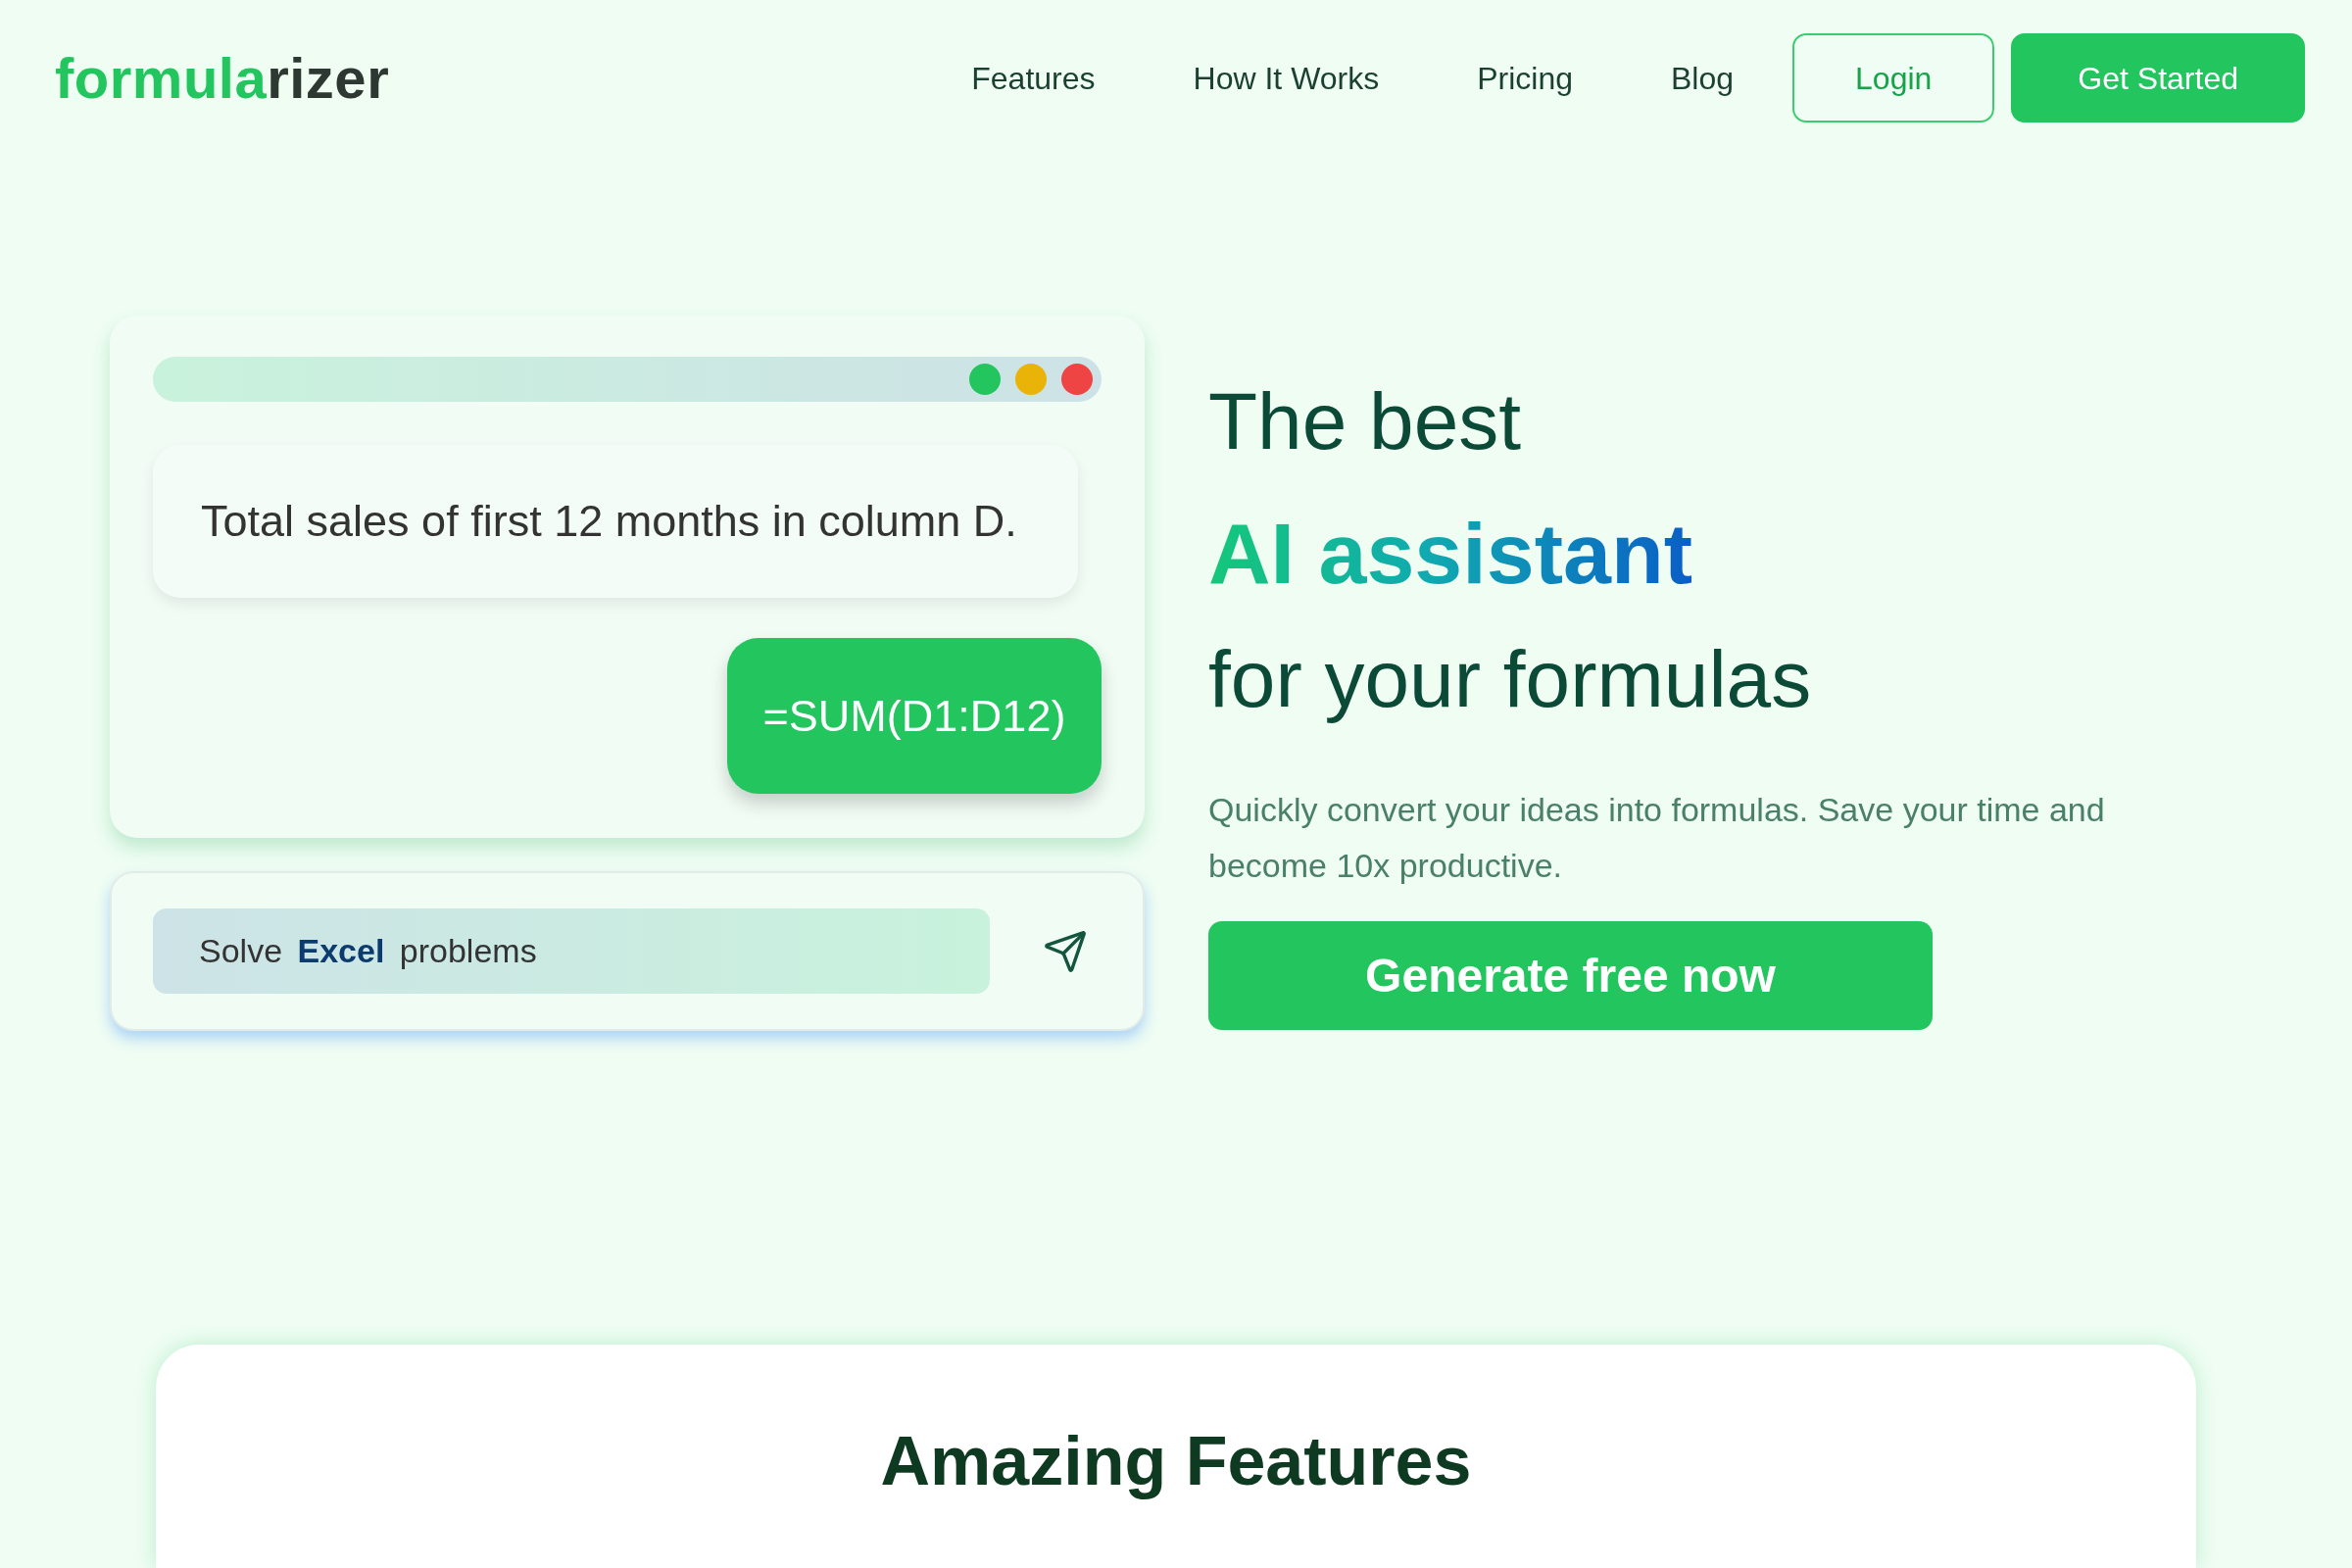 The width and height of the screenshot is (2352, 1568). What do you see at coordinates (1033, 78) in the screenshot?
I see `nav-link: Features` at bounding box center [1033, 78].